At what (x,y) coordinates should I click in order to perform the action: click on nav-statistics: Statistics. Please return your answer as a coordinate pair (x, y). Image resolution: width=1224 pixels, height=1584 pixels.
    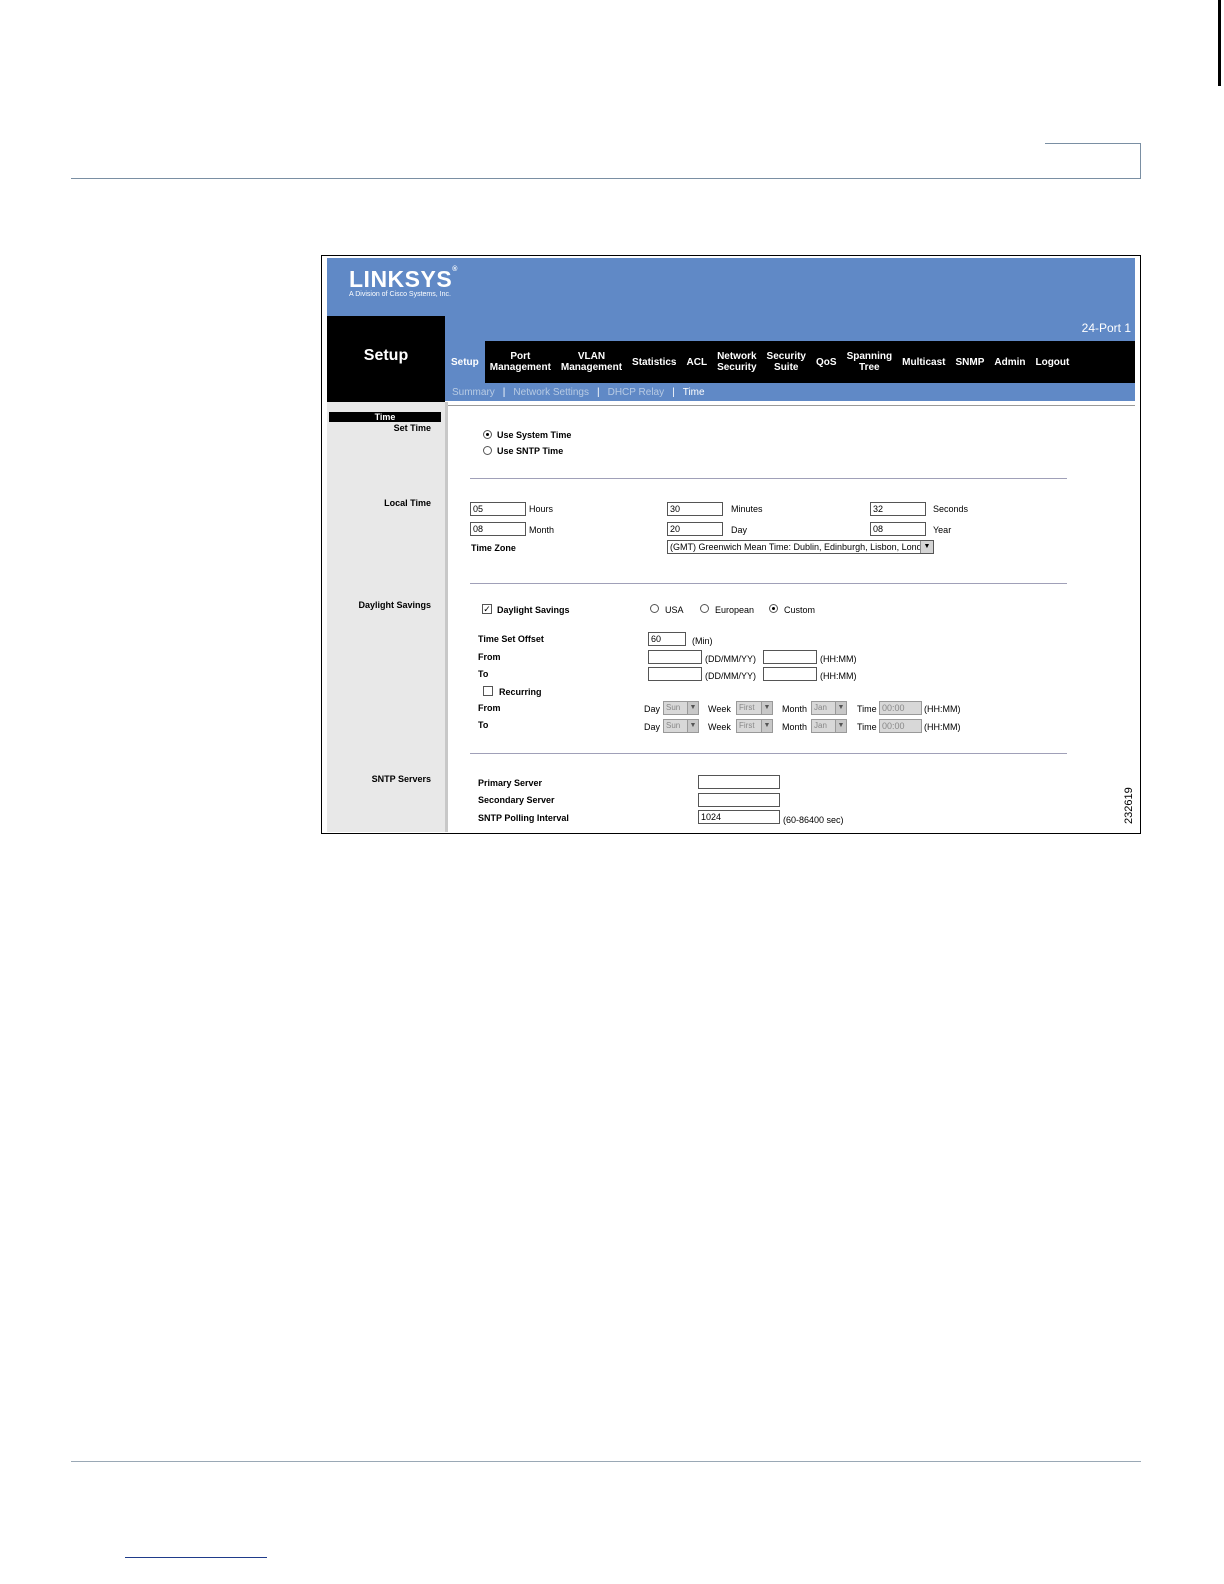
    Looking at the image, I should click on (654, 362).